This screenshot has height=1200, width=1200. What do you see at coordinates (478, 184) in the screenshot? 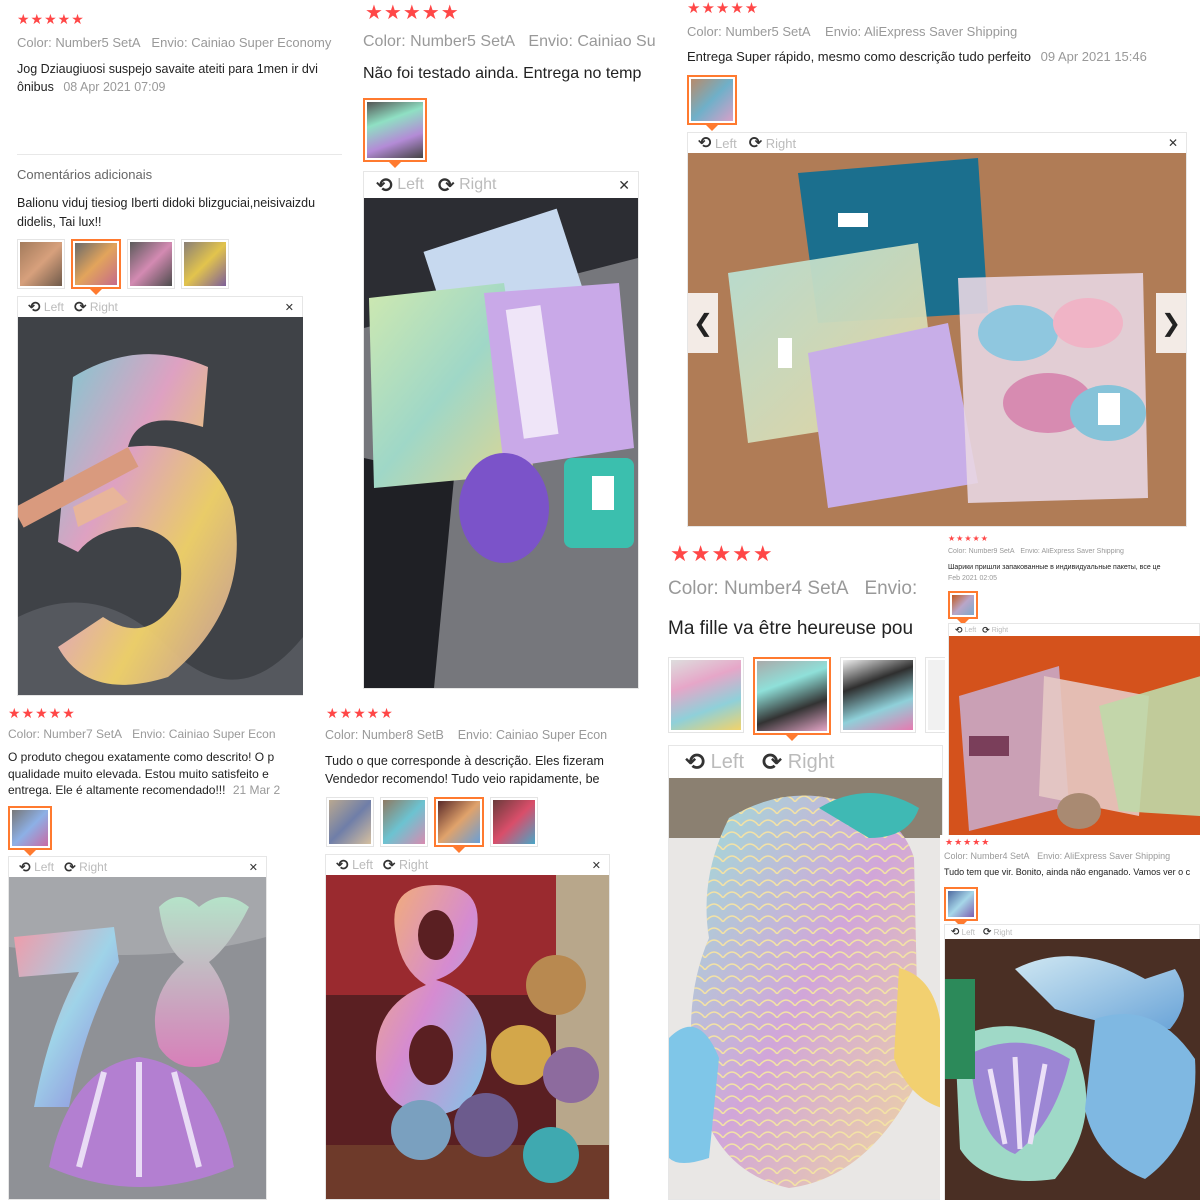
I see `rotate-right-label: Right` at bounding box center [478, 184].